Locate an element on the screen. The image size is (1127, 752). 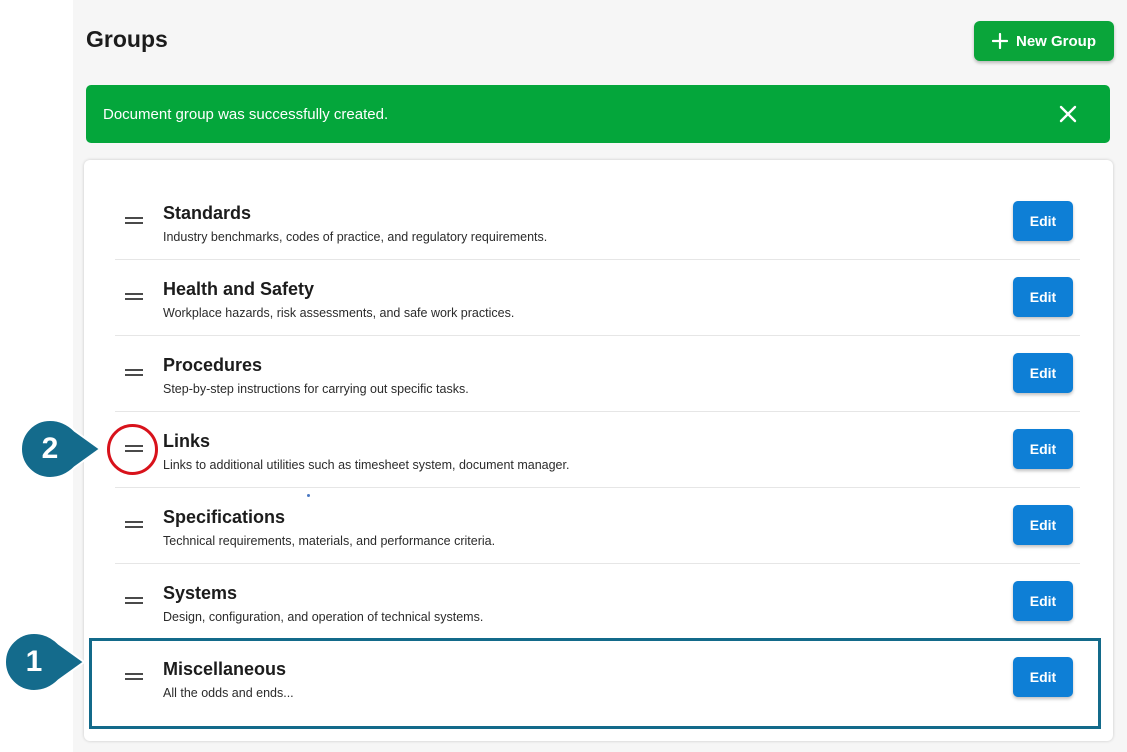
annotation-callout-2: 2 is located at coordinates (62, 449).